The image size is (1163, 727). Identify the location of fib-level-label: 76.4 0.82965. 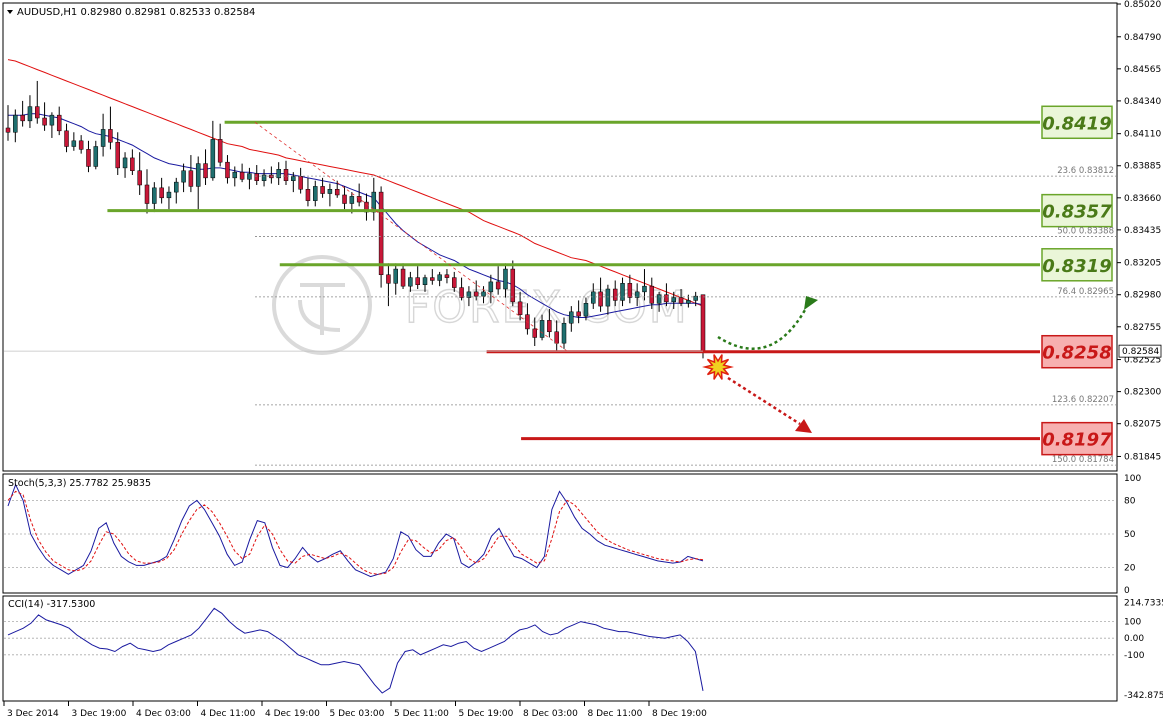
(1085, 292).